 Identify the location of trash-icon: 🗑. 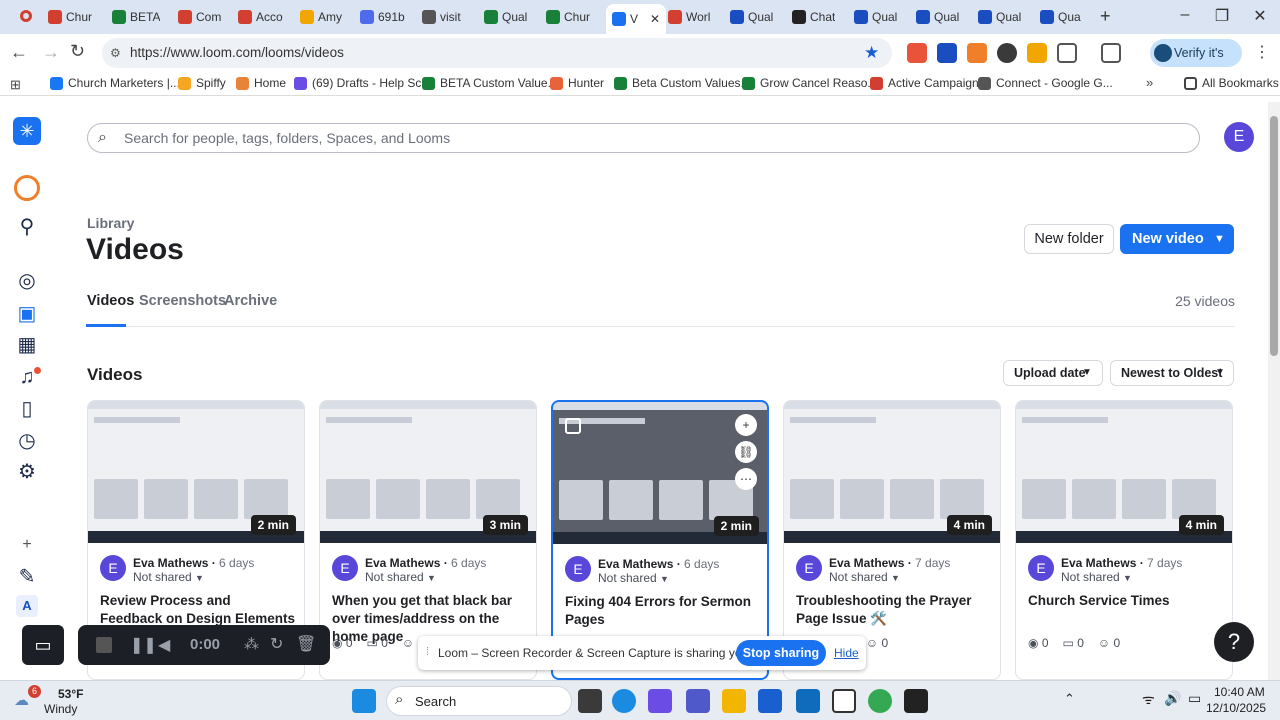
(306, 644).